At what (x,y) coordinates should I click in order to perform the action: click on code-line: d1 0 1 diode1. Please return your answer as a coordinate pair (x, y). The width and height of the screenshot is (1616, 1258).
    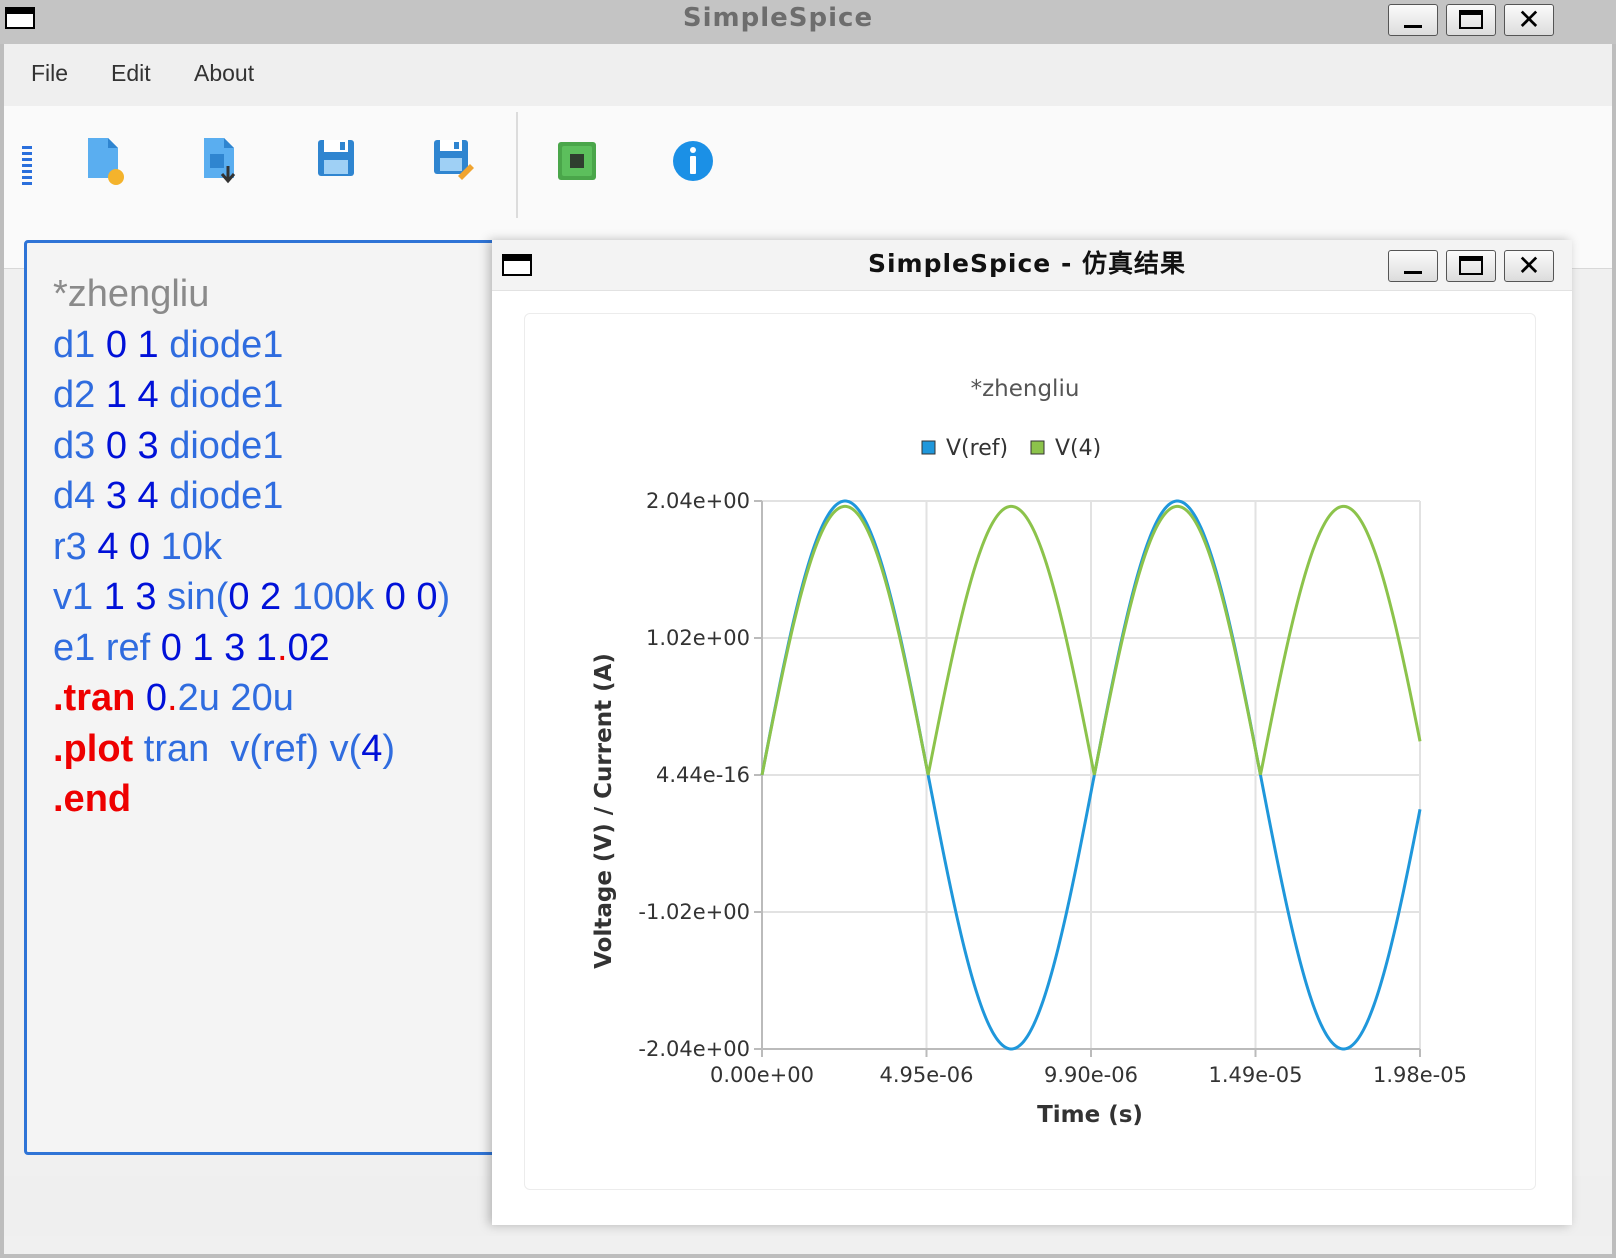
    Looking at the image, I should click on (251, 345).